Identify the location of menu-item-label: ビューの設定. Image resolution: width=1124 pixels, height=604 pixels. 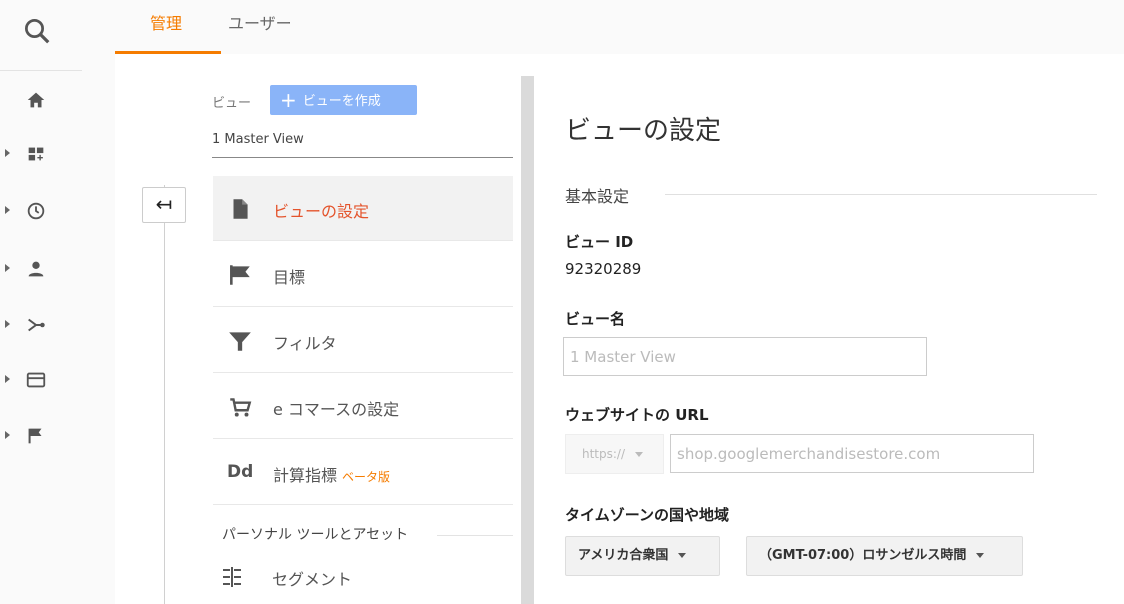
(321, 211).